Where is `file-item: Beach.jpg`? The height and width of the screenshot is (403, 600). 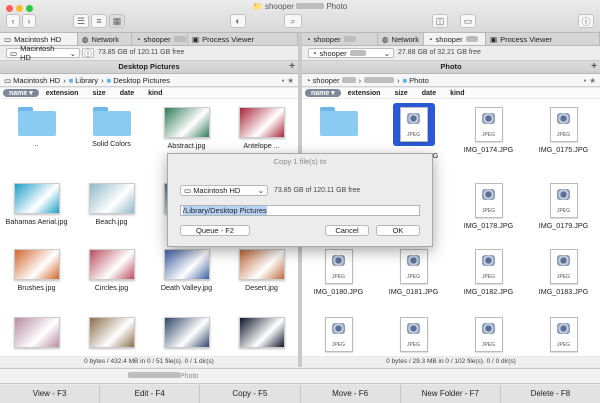 file-item: Beach.jpg is located at coordinates (111, 204).